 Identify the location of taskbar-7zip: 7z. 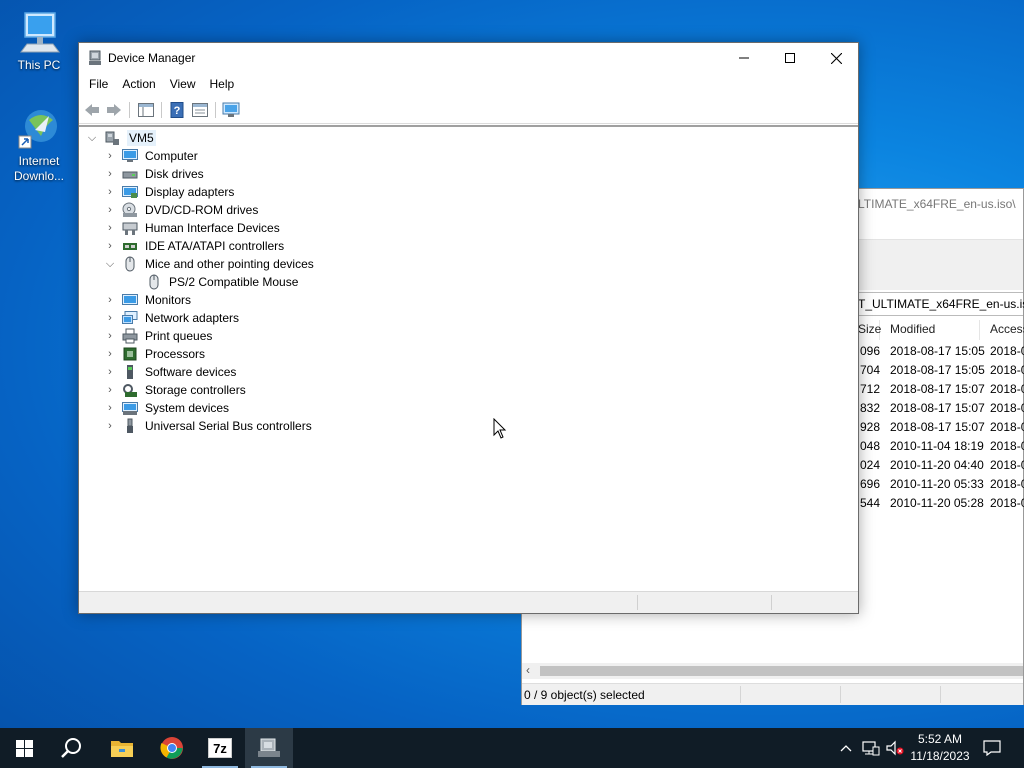
(220, 748).